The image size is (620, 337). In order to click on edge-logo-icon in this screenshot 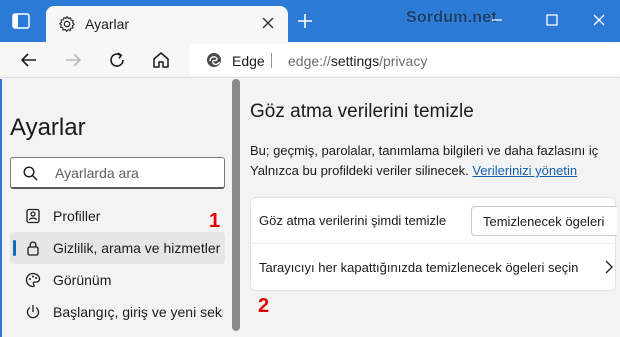, I will do `click(214, 60)`.